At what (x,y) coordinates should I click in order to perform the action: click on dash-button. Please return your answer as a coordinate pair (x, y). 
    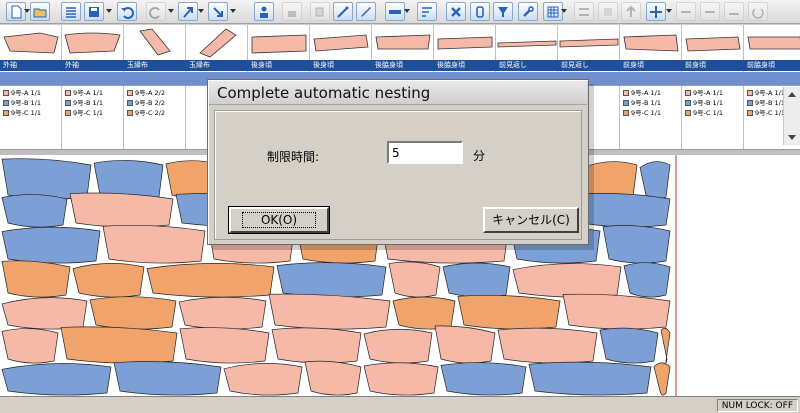
    Looking at the image, I should click on (734, 11).